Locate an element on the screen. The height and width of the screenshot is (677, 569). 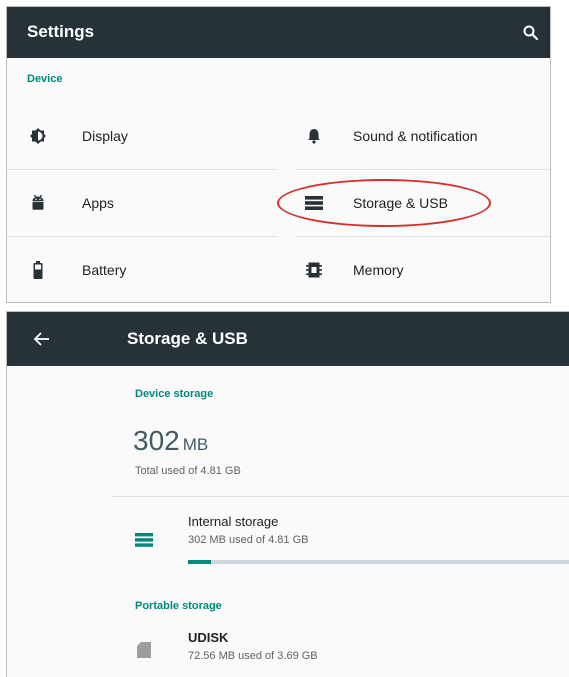
total-used-text: Total used of 4.81 GB is located at coordinates (188, 471).